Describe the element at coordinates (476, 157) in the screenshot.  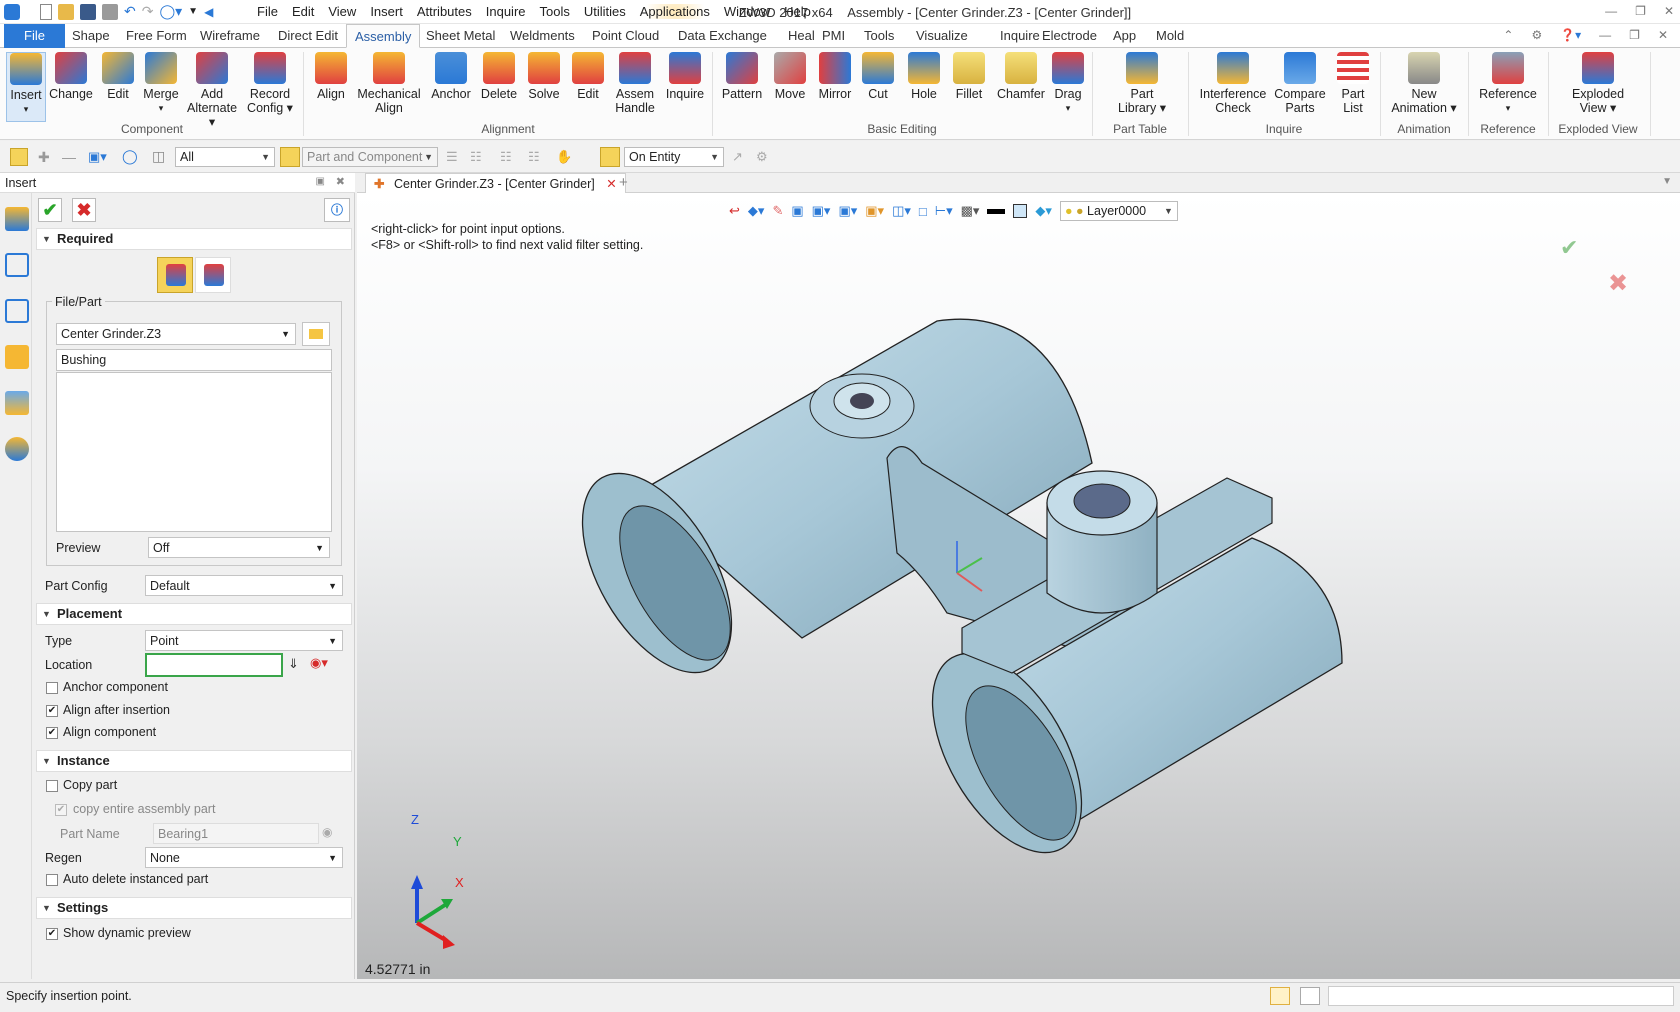
I see `pick-option-2-icon: ☷` at that location.